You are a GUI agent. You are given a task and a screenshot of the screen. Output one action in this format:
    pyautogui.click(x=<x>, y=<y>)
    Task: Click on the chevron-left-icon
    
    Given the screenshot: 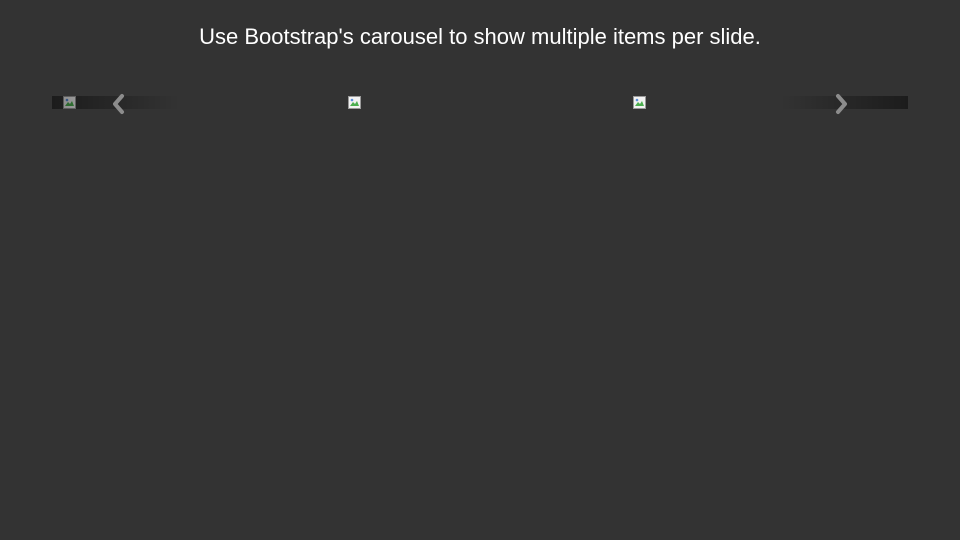 What is the action you would take?
    pyautogui.click(x=118, y=104)
    